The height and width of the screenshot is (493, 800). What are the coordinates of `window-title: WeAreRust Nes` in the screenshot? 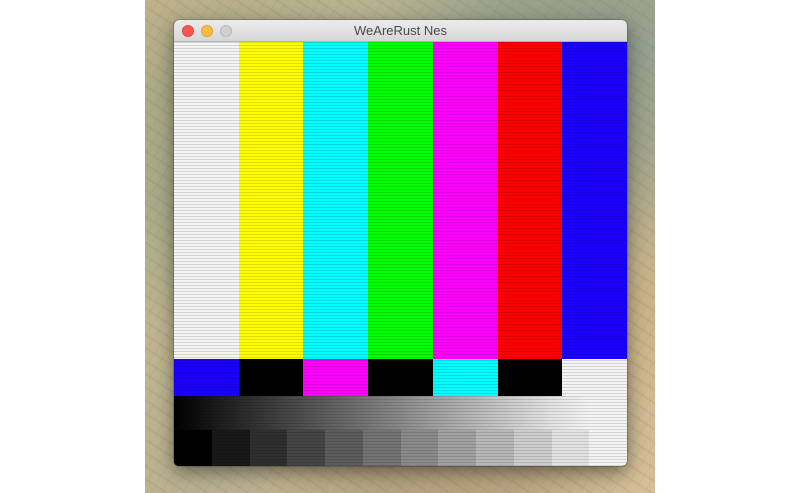 It's located at (400, 30).